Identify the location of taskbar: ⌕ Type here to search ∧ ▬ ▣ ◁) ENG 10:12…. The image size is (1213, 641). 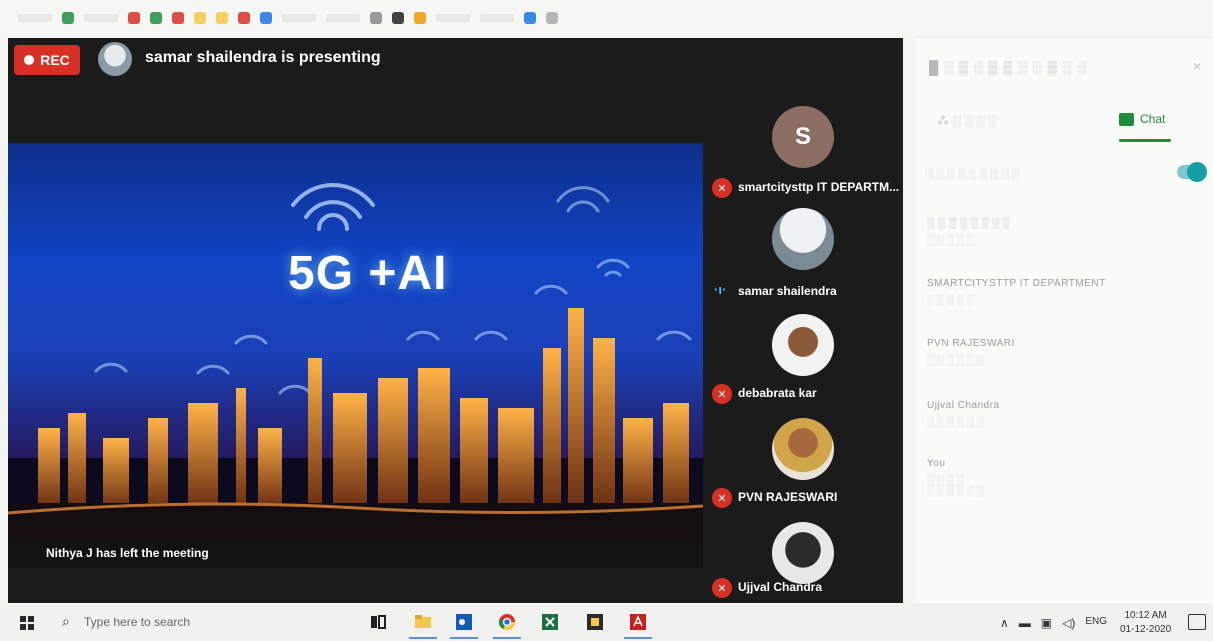
(606, 622).